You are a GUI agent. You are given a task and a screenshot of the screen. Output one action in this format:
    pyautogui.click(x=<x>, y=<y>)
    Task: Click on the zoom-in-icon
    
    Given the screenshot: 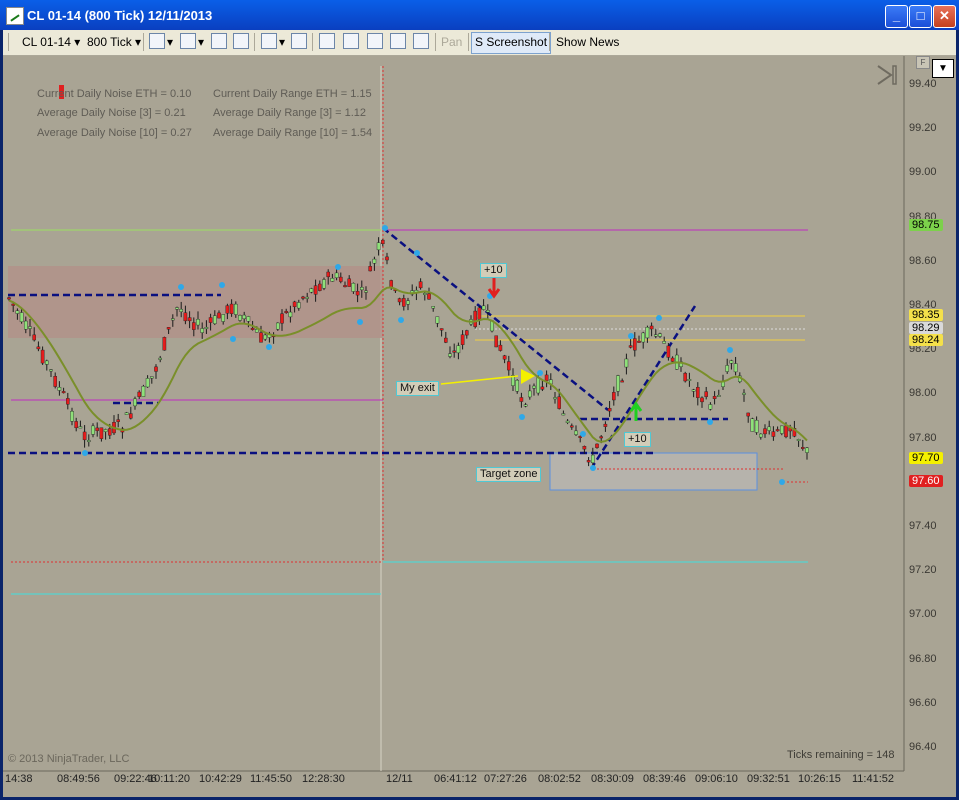 What is the action you would take?
    pyautogui.click(x=219, y=41)
    